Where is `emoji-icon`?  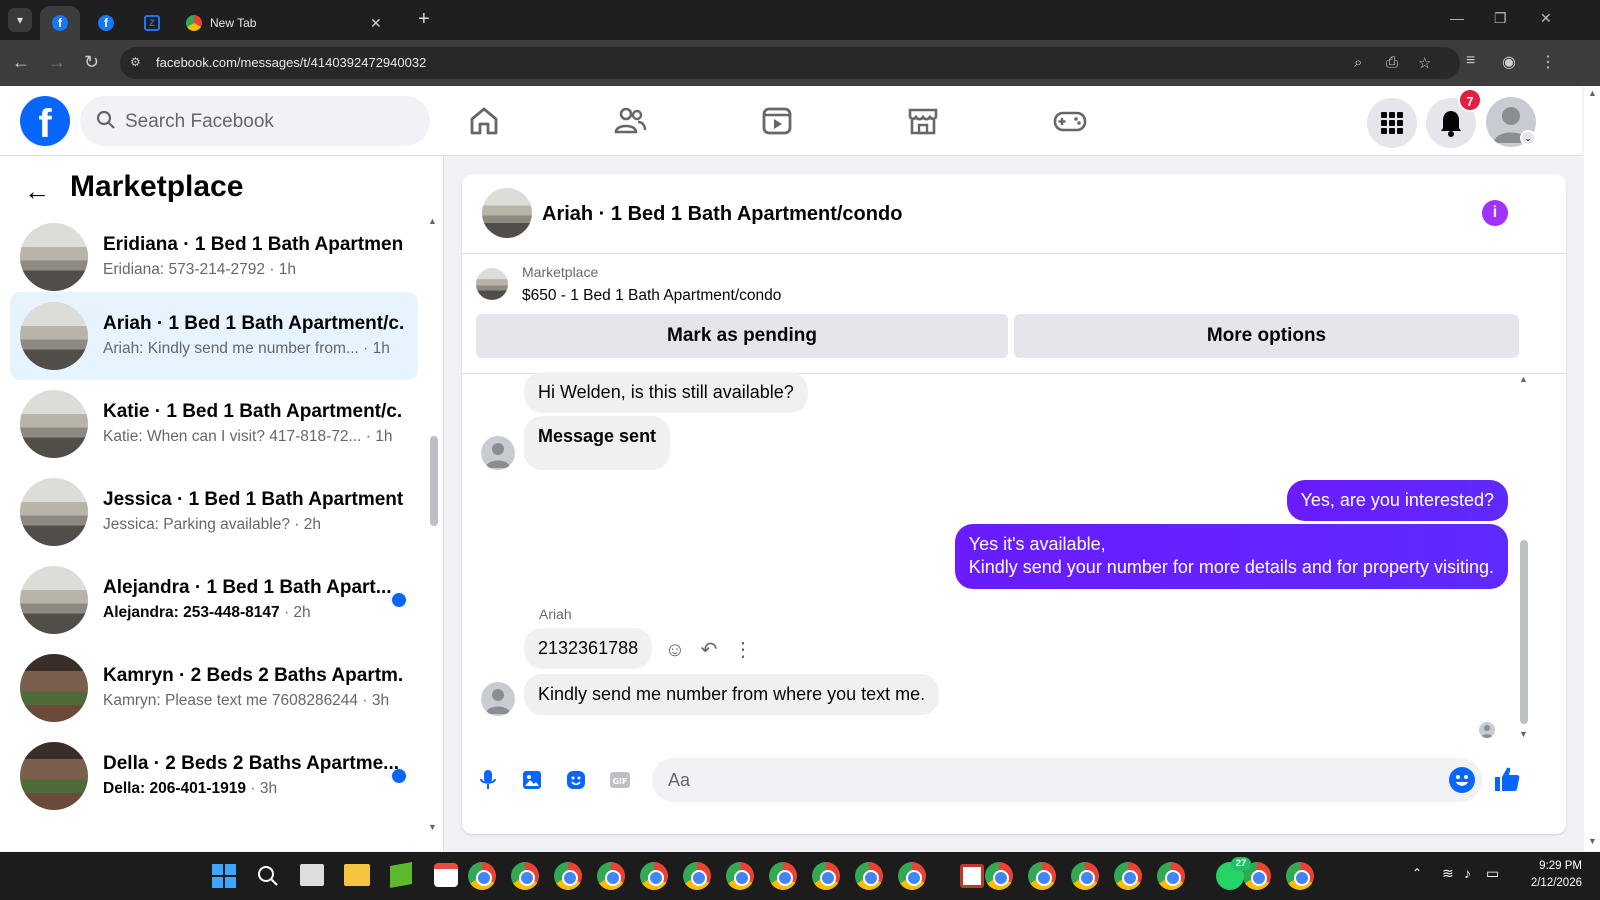 emoji-icon is located at coordinates (1462, 780).